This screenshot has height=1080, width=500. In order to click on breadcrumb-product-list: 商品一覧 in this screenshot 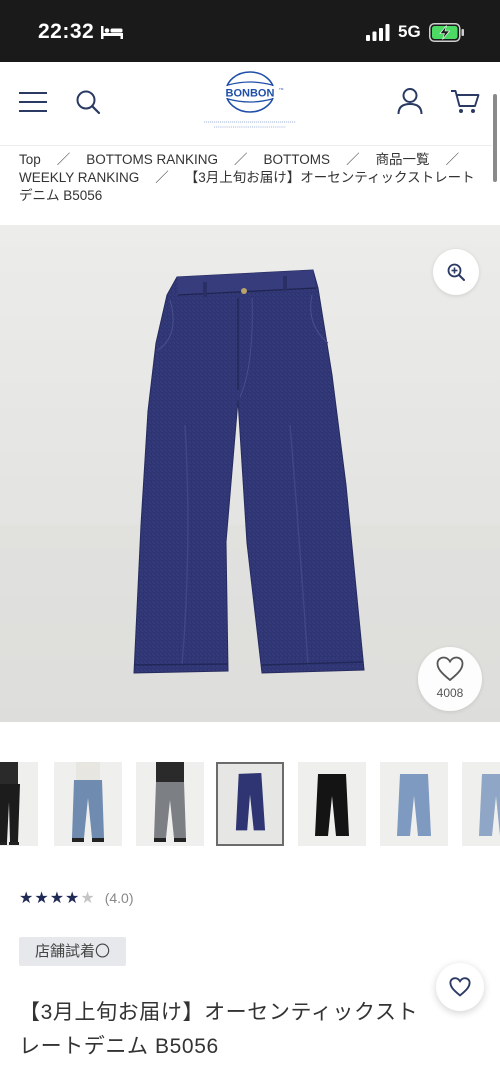, I will do `click(403, 159)`.